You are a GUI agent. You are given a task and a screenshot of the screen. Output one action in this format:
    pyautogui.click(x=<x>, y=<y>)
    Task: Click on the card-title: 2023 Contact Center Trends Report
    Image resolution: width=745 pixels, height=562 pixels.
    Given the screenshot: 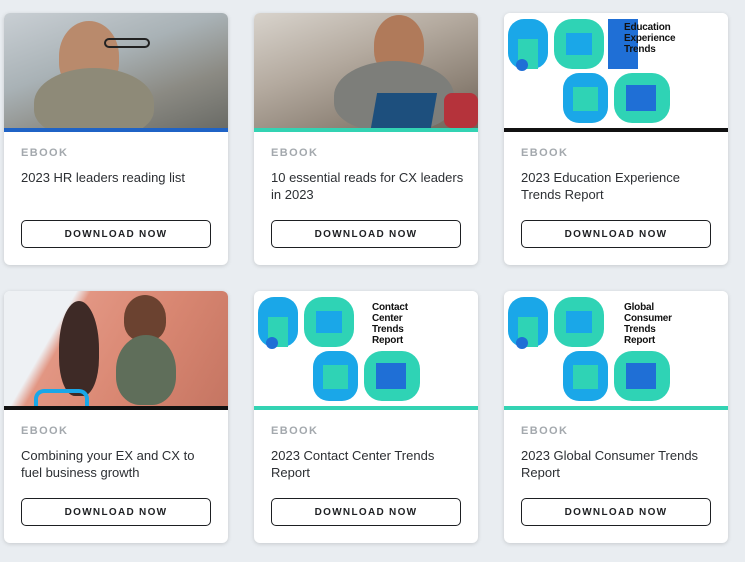 What is the action you would take?
    pyautogui.click(x=368, y=464)
    